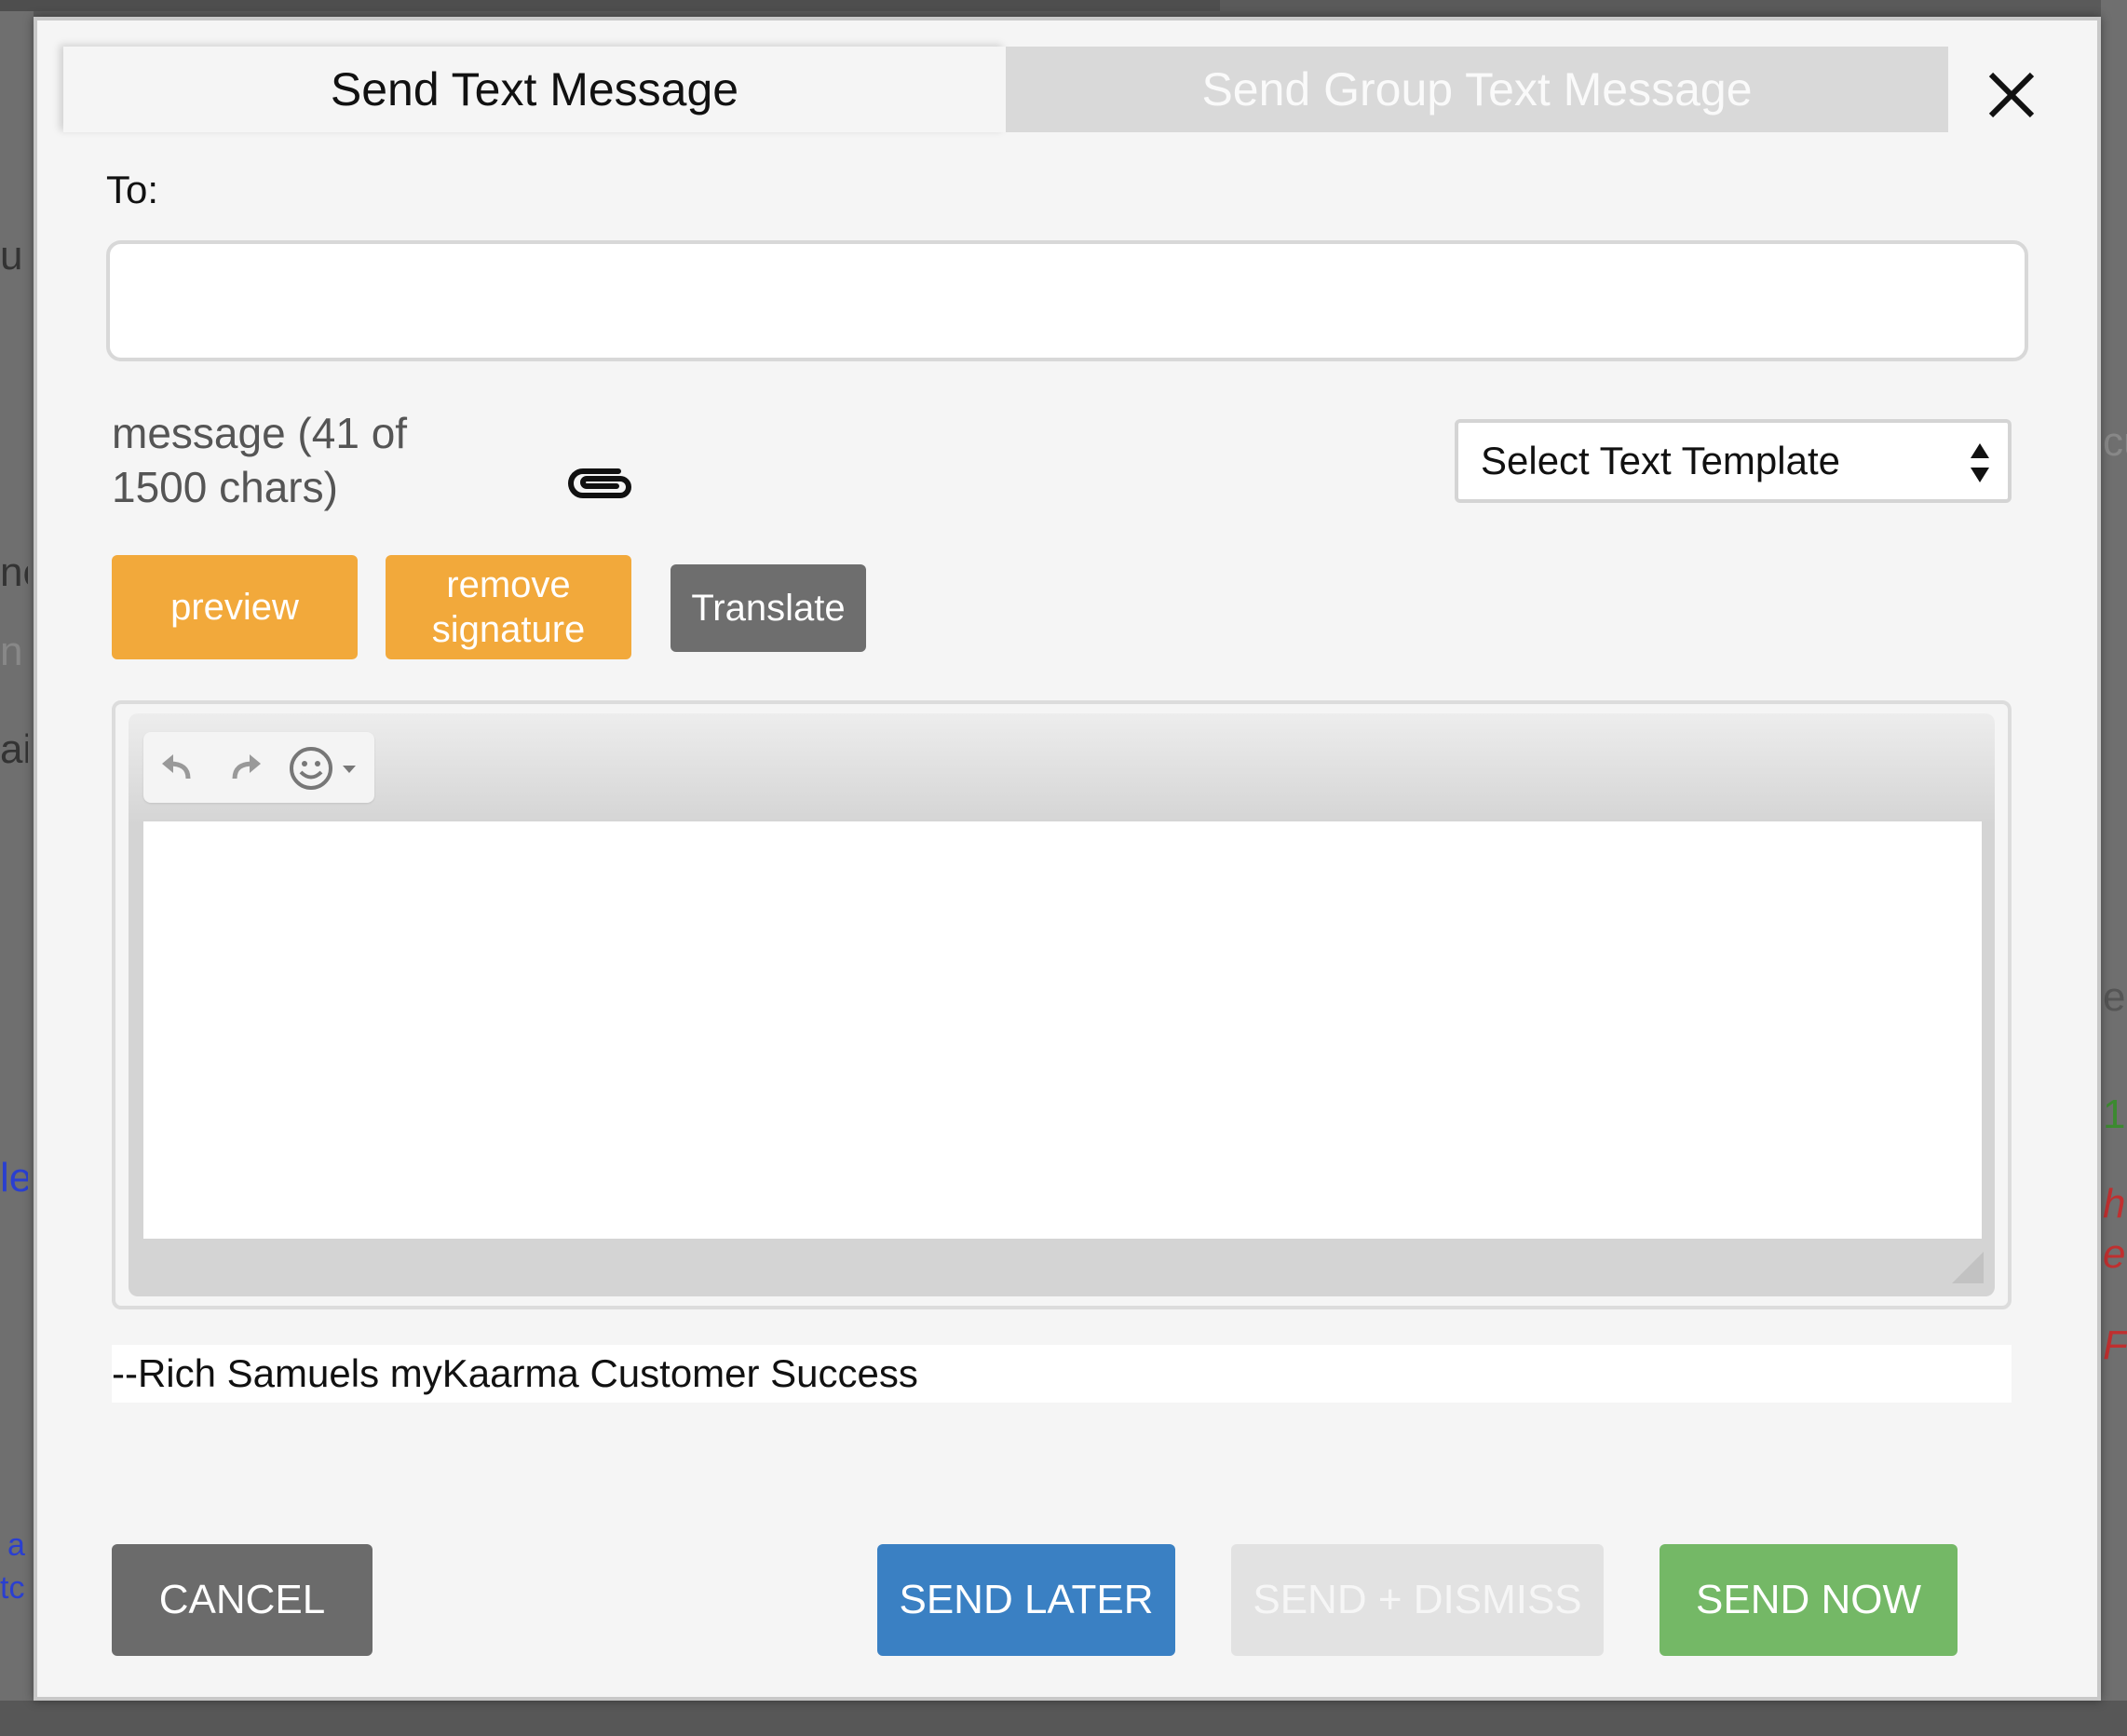 This screenshot has width=2127, height=1736. I want to click on to-label: To:, so click(133, 189).